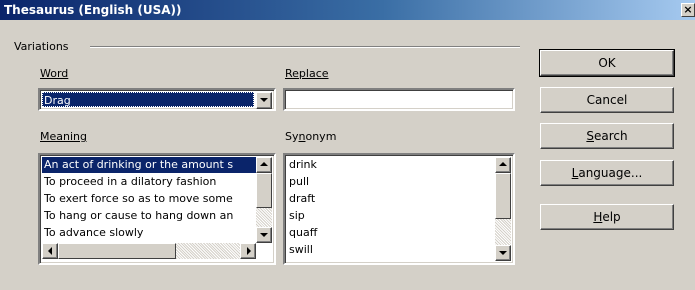  Describe the element at coordinates (149, 165) in the screenshot. I see `meaning-item: An act of drinking or the amount s` at that location.